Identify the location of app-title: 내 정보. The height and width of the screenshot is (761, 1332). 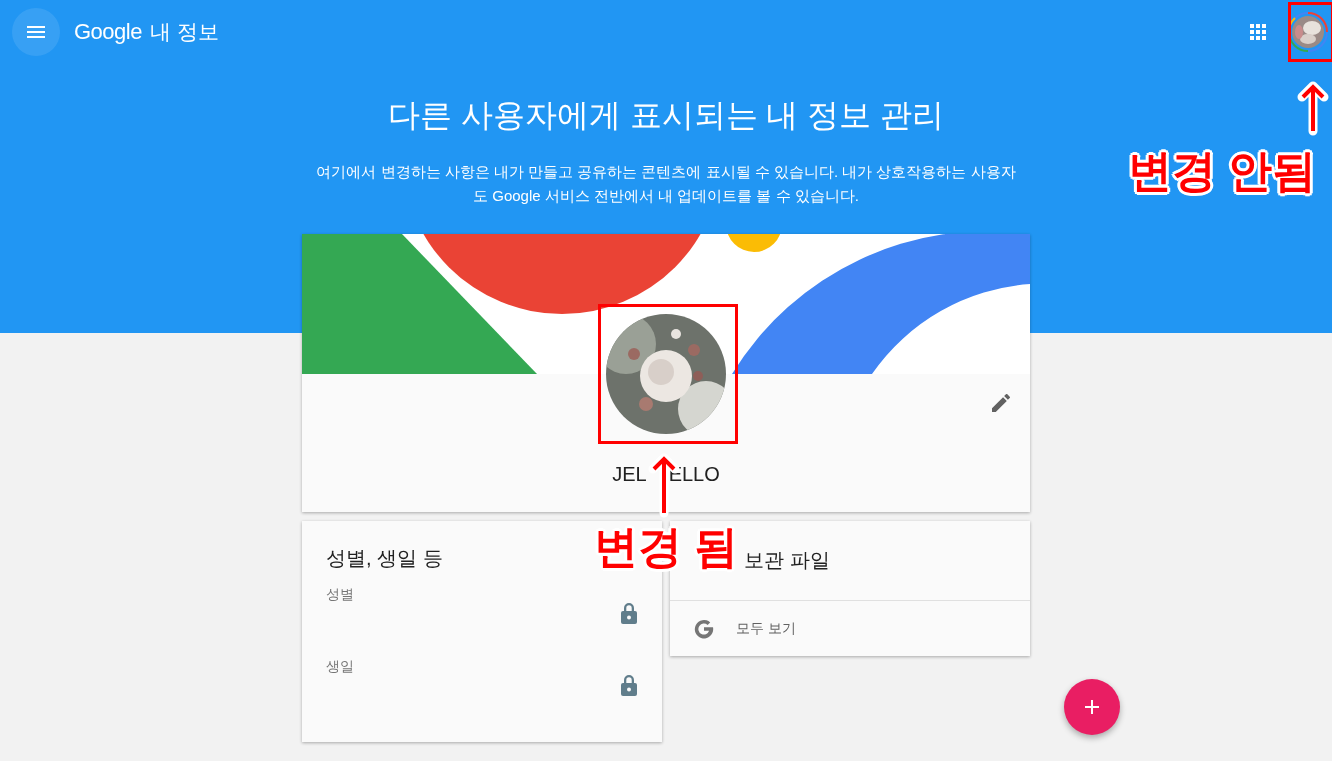
(184, 32).